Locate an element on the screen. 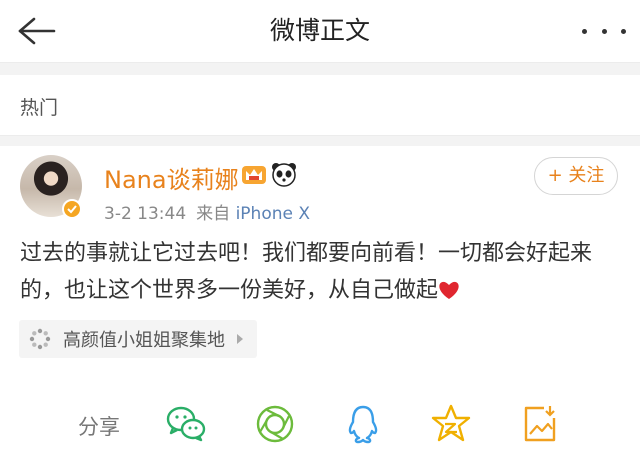 This screenshot has height=456, width=640. source-prefix: 来自 is located at coordinates (213, 214).